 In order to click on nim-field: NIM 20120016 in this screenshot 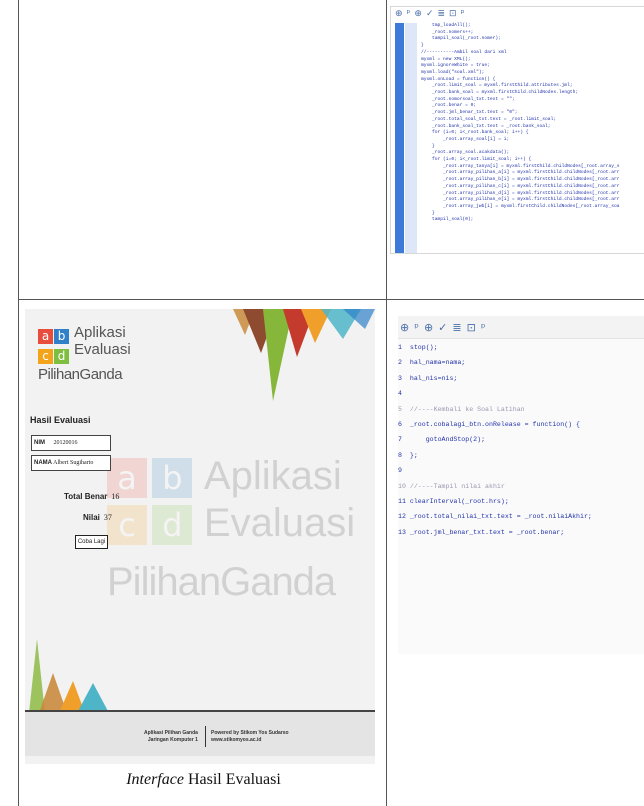, I will do `click(71, 443)`.